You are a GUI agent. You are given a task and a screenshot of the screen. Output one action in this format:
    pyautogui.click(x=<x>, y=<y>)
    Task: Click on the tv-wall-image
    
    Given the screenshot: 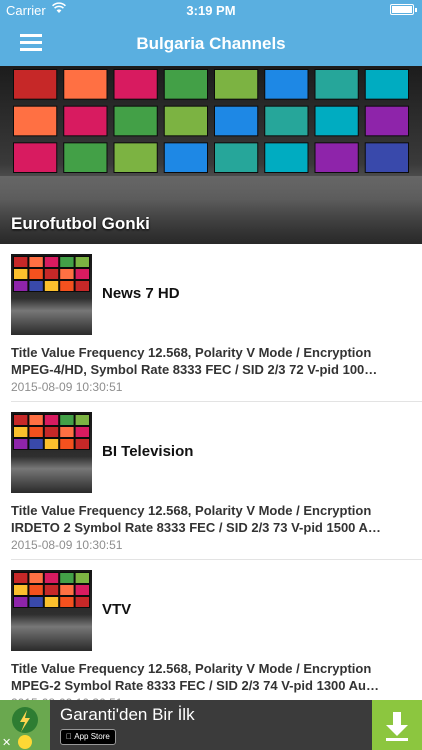 What is the action you would take?
    pyautogui.click(x=211, y=121)
    